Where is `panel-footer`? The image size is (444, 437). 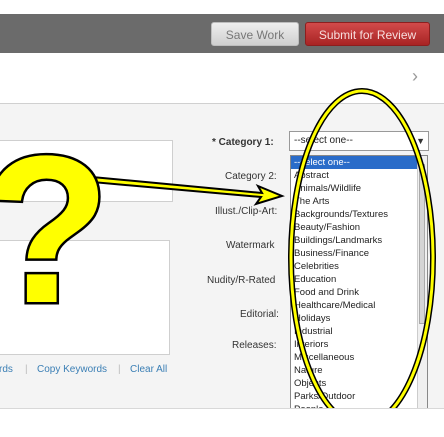
panel-footer is located at coordinates (222, 422).